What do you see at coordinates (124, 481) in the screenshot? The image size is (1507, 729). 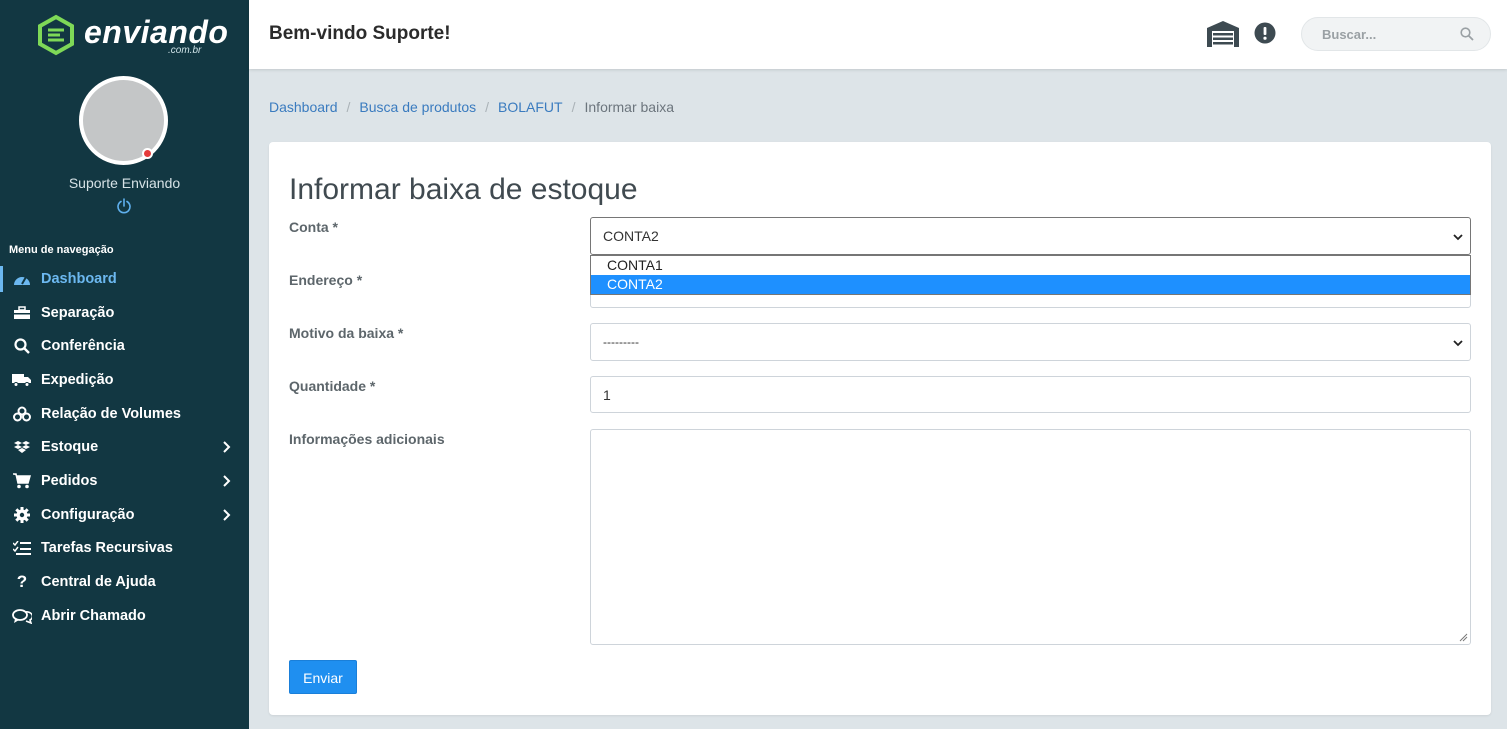 I see `nav-item-pedidos: Pedidos` at bounding box center [124, 481].